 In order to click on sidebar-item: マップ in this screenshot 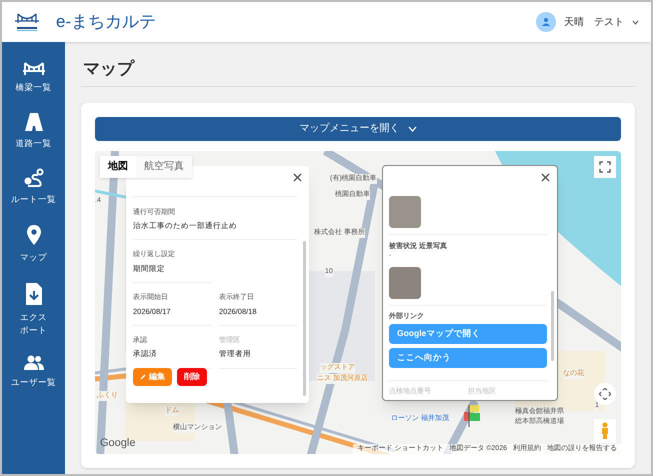, I will do `click(34, 244)`.